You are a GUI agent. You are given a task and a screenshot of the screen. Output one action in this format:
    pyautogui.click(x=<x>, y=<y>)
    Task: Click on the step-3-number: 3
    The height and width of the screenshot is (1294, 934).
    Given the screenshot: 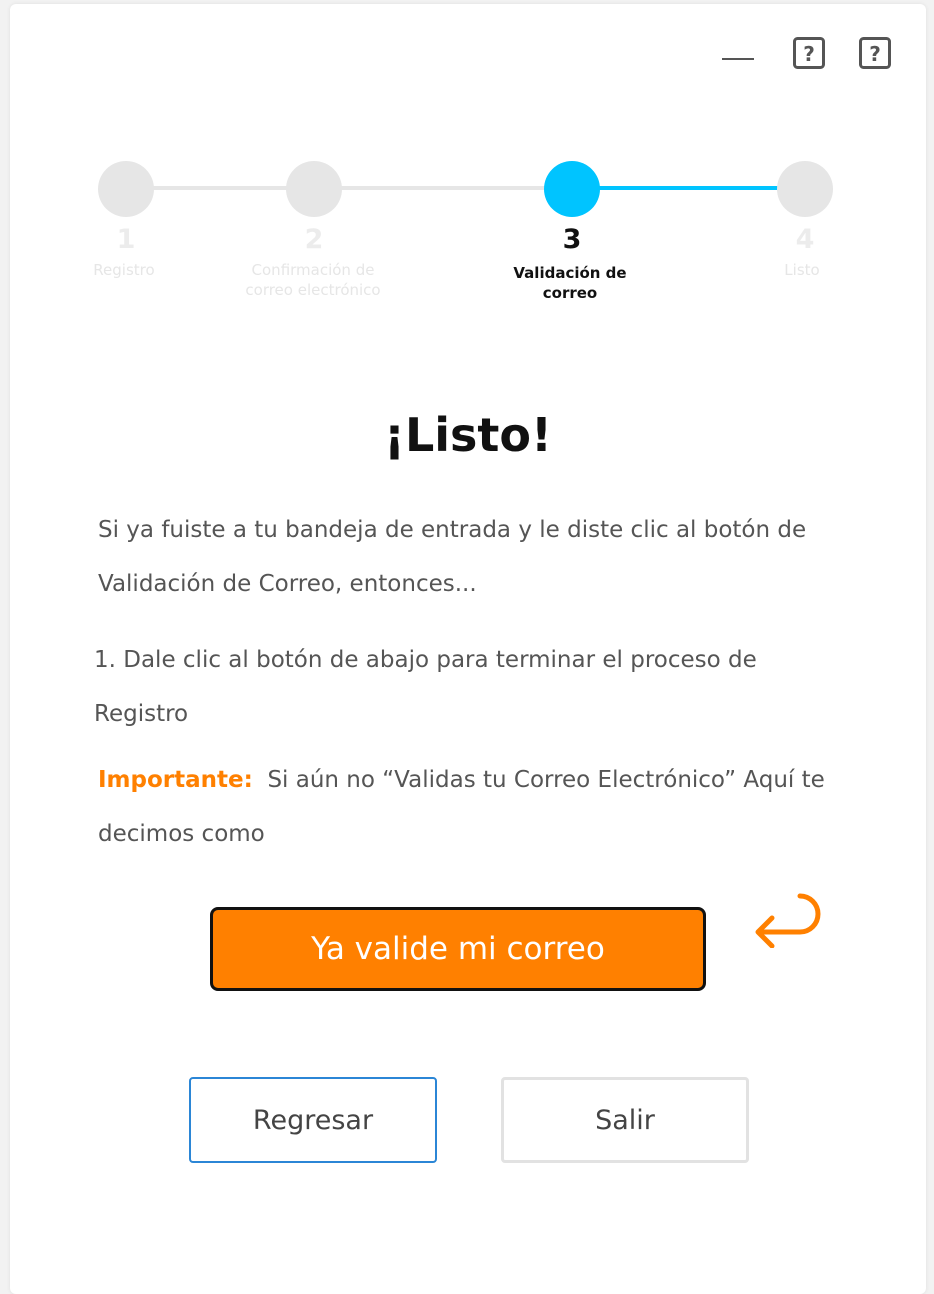 What is the action you would take?
    pyautogui.click(x=572, y=239)
    